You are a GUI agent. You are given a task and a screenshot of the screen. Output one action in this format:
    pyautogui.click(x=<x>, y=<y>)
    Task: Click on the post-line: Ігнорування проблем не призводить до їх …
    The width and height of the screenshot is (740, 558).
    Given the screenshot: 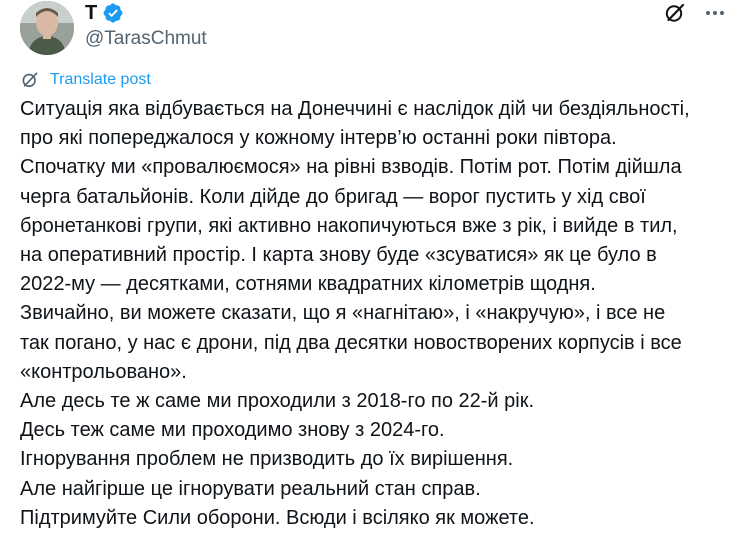 What is the action you would take?
    pyautogui.click(x=267, y=459)
    